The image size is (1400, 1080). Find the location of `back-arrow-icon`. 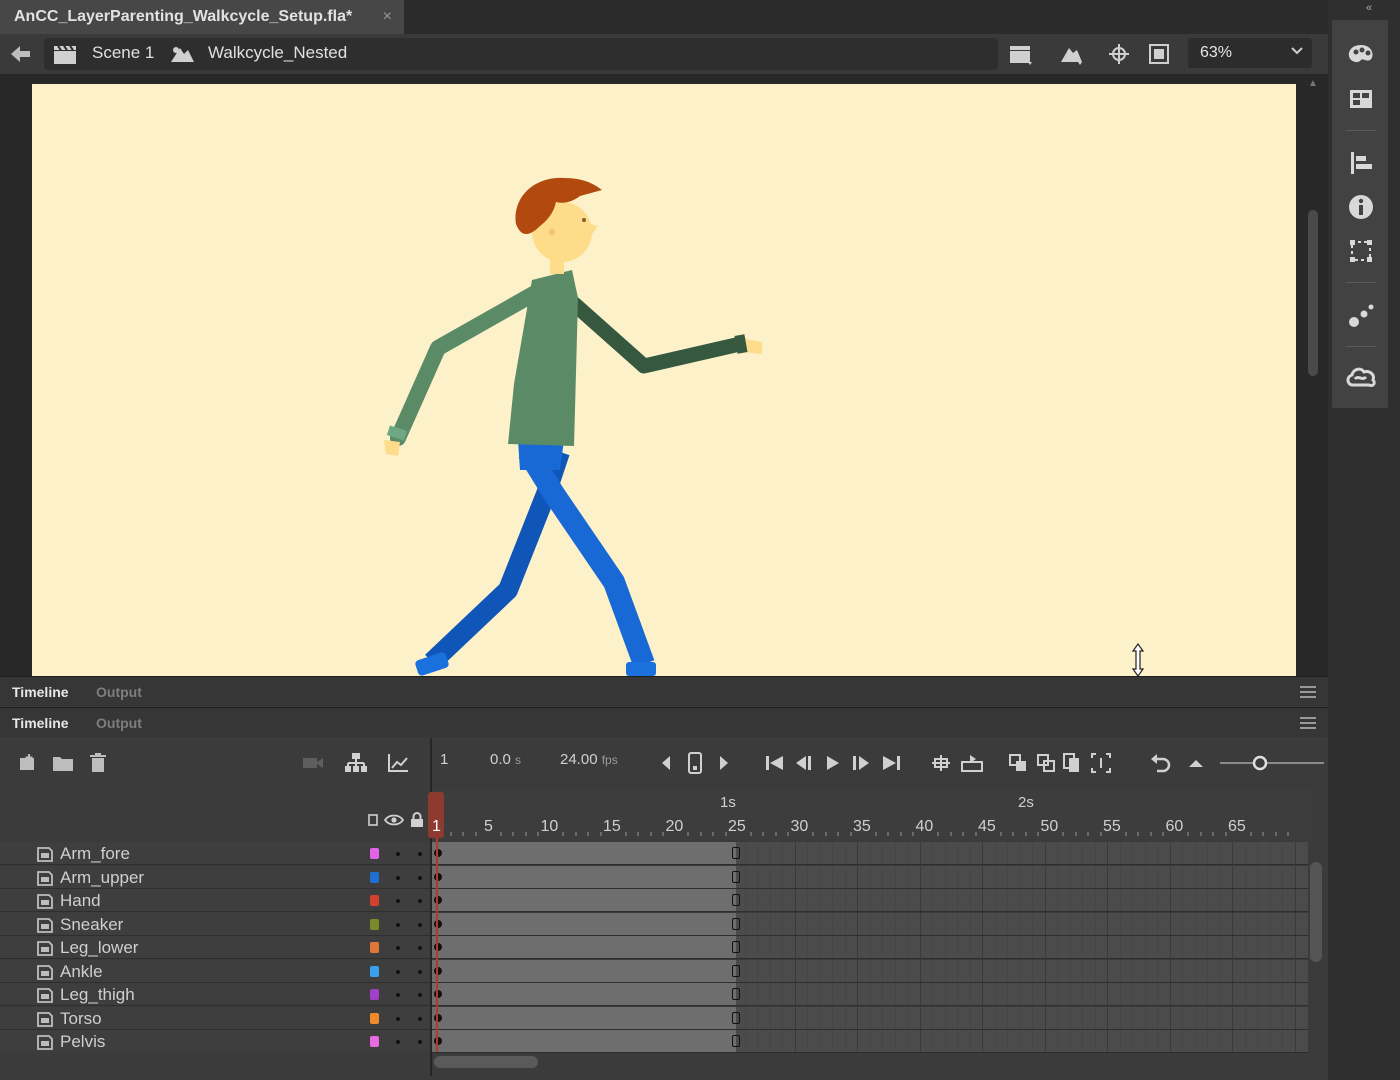

back-arrow-icon is located at coordinates (20, 54).